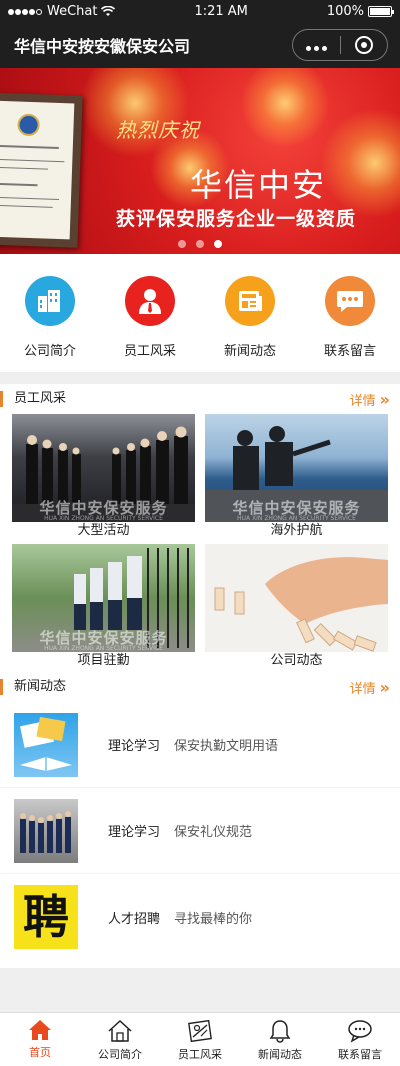 The width and height of the screenshot is (400, 1066). Describe the element at coordinates (349, 351) in the screenshot. I see `quick-item-label: 联系留言` at that location.